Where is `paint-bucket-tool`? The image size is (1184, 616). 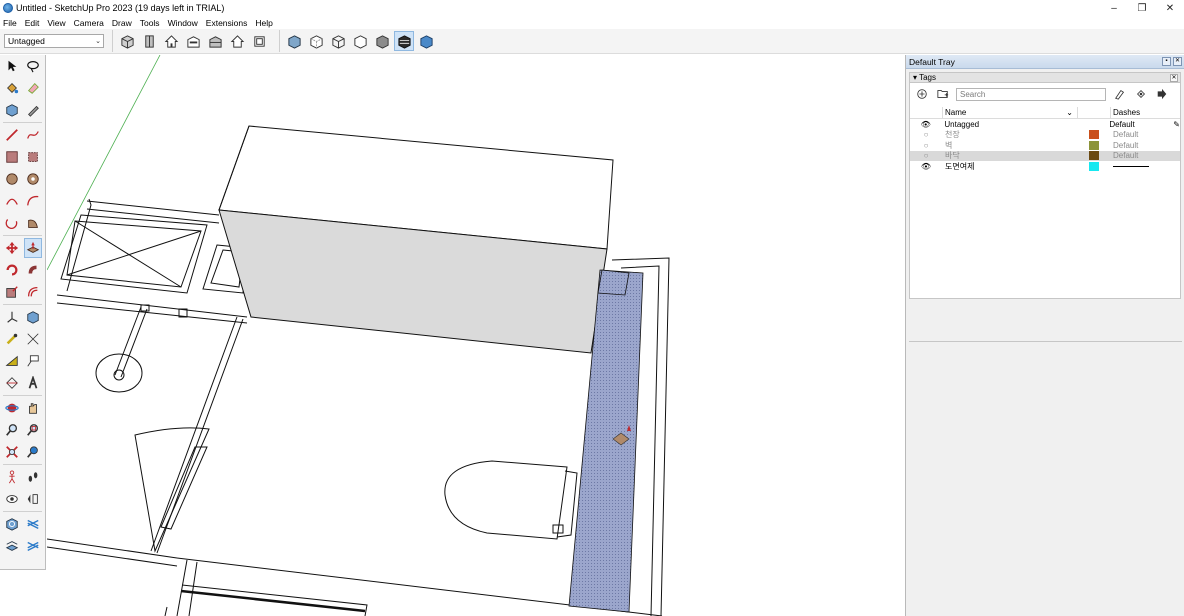 paint-bucket-tool is located at coordinates (12, 88).